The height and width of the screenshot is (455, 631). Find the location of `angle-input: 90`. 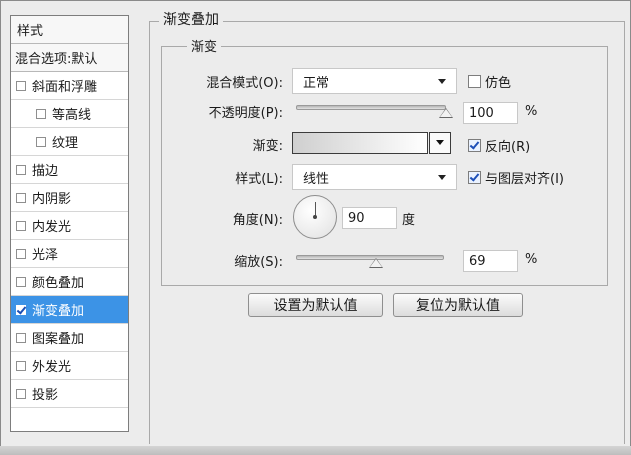

angle-input: 90 is located at coordinates (369, 218).